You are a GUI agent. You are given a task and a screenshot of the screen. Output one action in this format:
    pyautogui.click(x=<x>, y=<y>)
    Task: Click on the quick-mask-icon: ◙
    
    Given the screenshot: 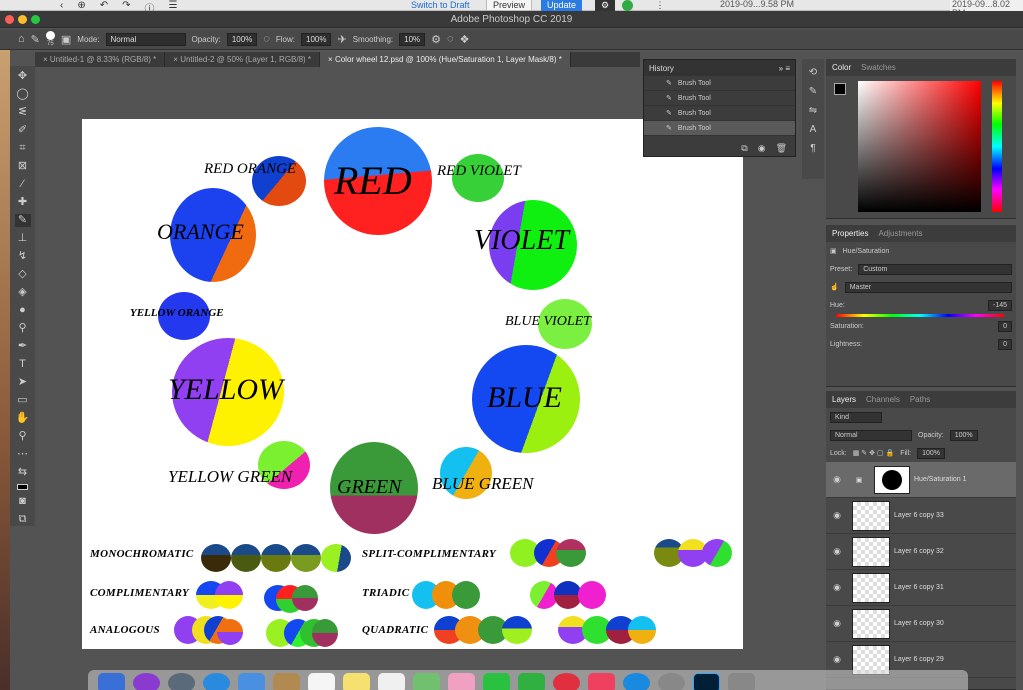 What is the action you would take?
    pyautogui.click(x=23, y=501)
    